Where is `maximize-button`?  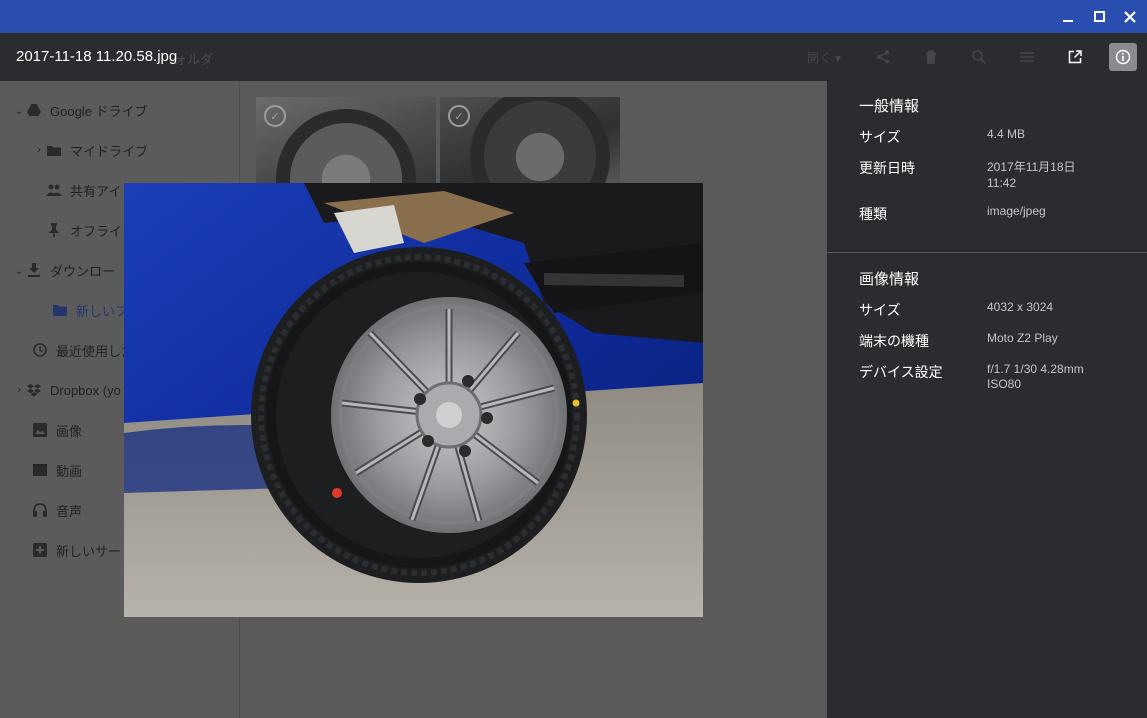 maximize-button is located at coordinates (1099, 16).